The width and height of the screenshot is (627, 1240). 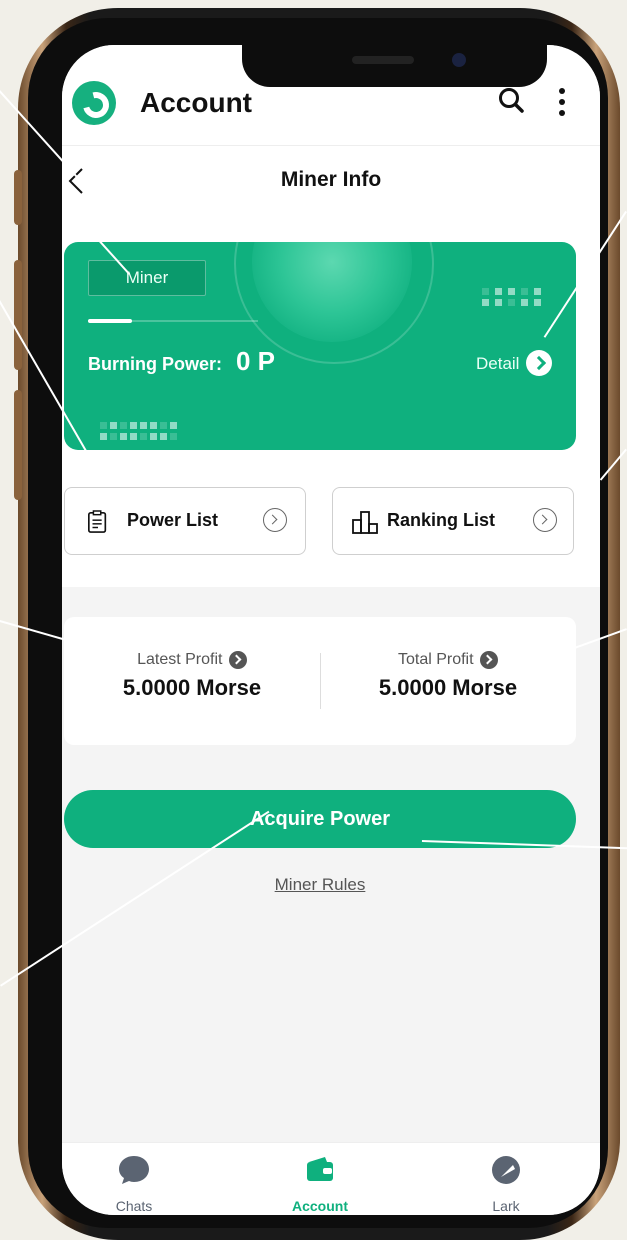 What do you see at coordinates (94, 103) in the screenshot?
I see `app-logo-icon` at bounding box center [94, 103].